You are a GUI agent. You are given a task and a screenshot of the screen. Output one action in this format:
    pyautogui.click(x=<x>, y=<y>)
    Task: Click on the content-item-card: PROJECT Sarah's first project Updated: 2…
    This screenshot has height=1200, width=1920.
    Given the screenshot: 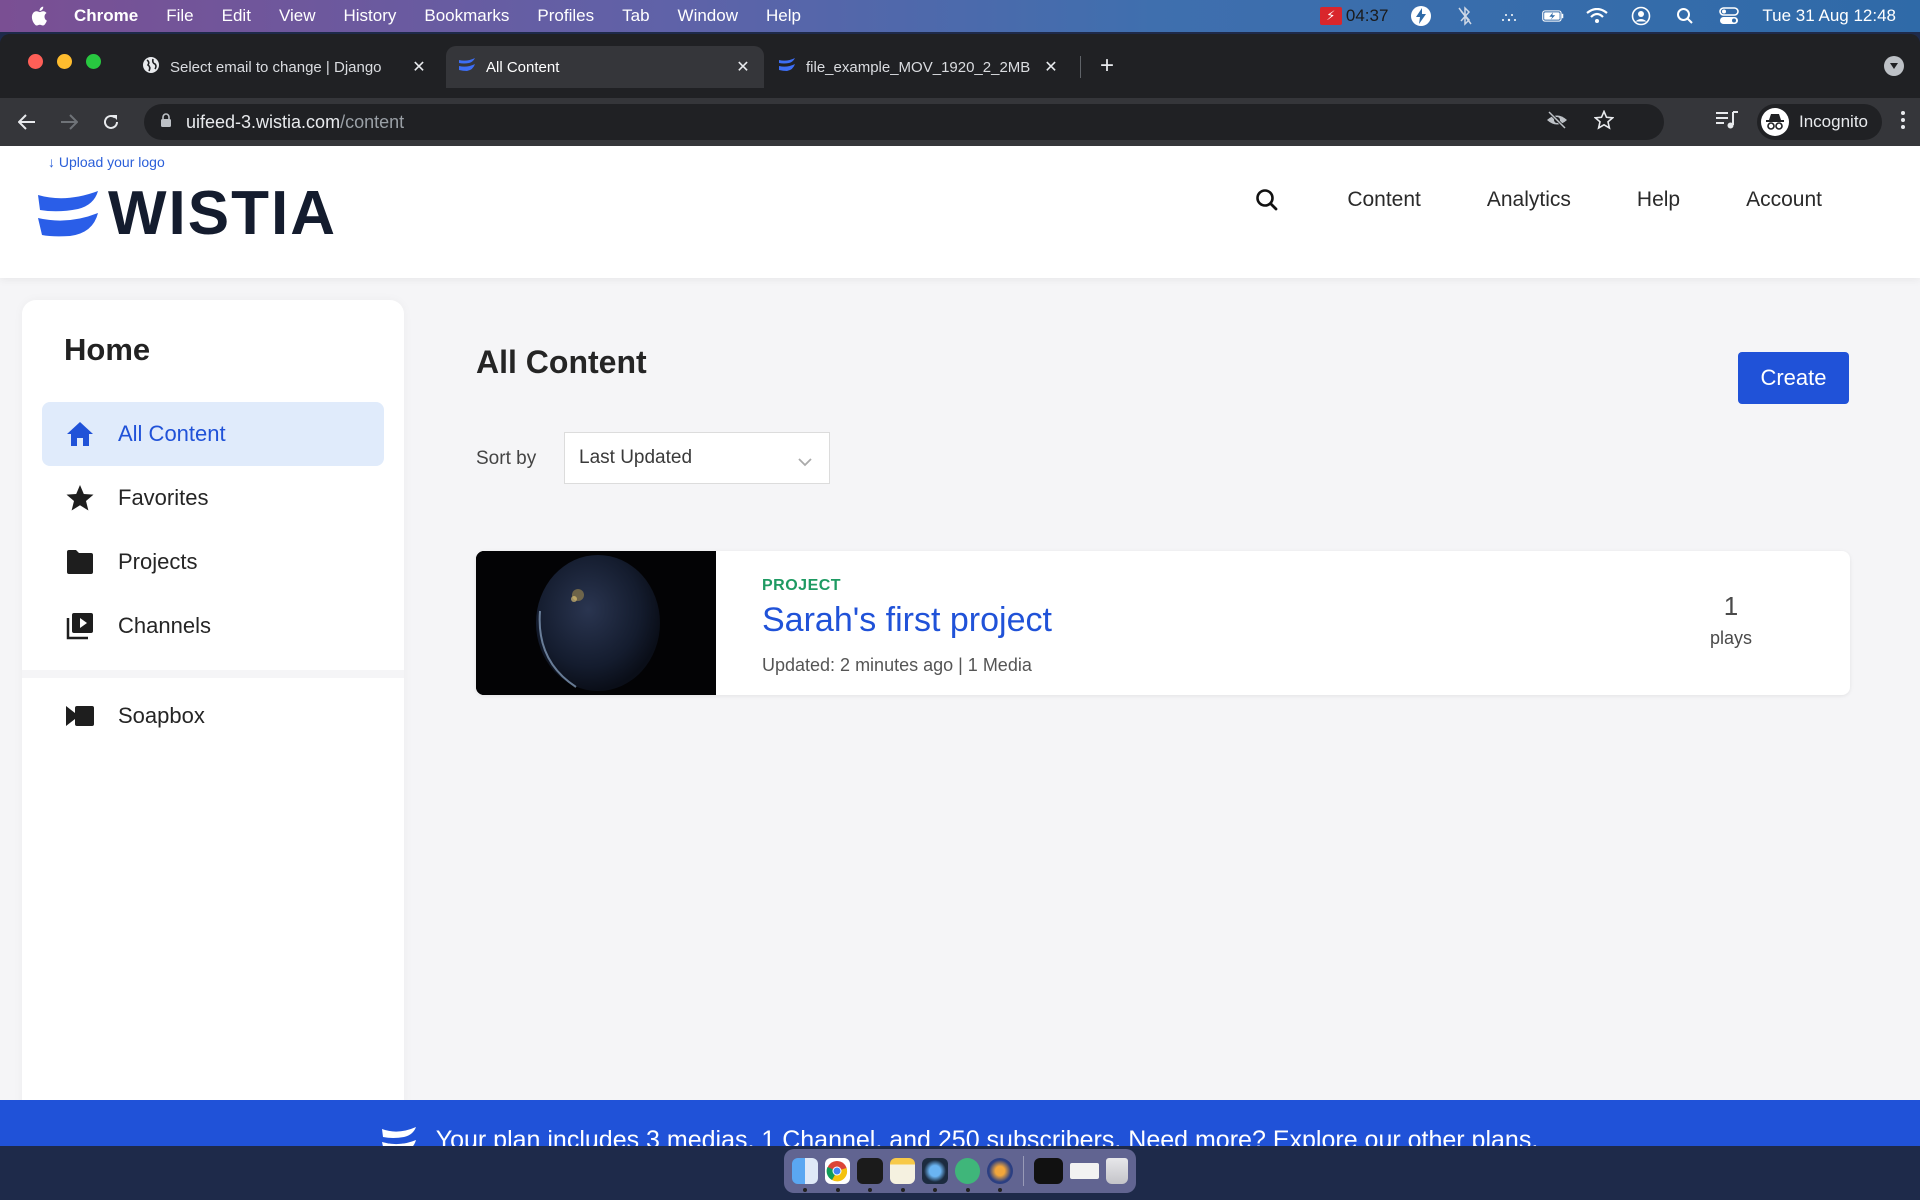 What is the action you would take?
    pyautogui.click(x=1163, y=623)
    